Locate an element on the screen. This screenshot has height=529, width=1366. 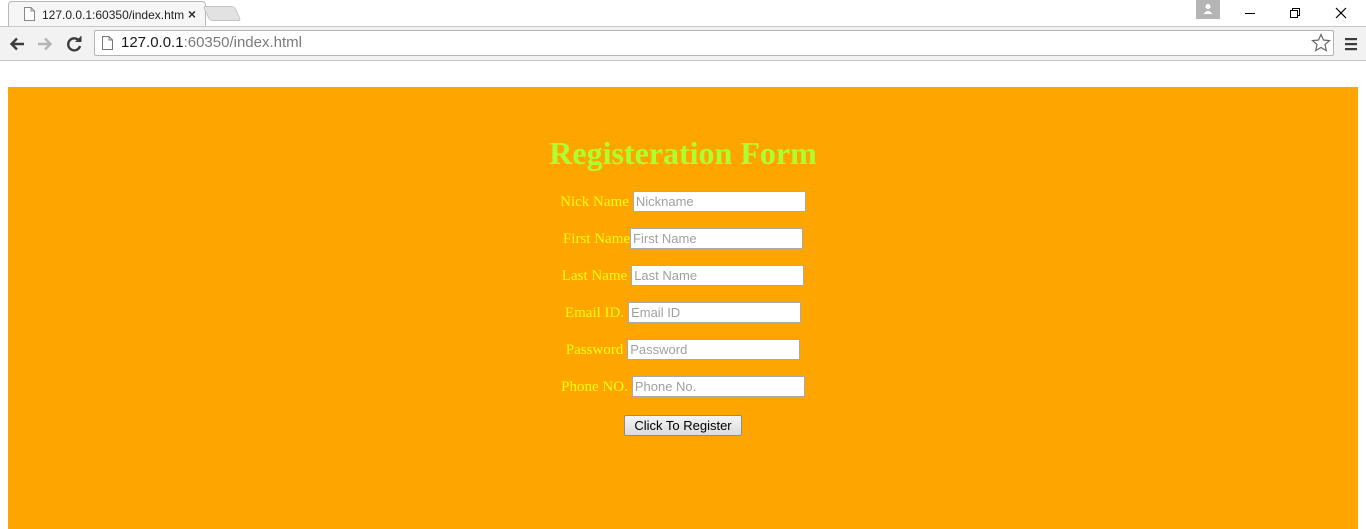
restore-button is located at coordinates (1295, 13).